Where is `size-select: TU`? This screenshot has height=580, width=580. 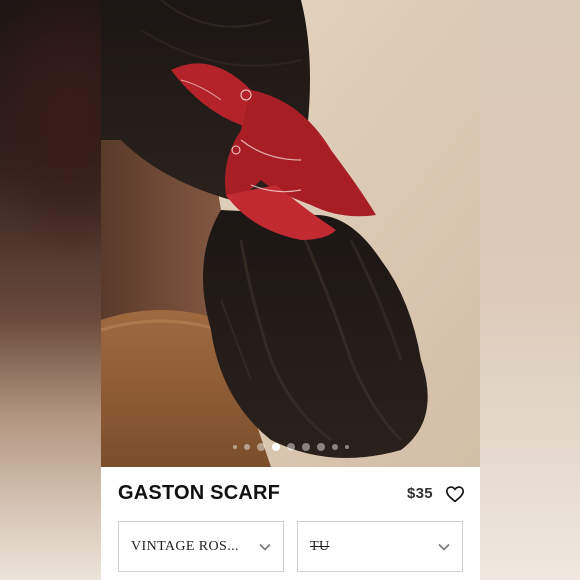 size-select: TU is located at coordinates (380, 546).